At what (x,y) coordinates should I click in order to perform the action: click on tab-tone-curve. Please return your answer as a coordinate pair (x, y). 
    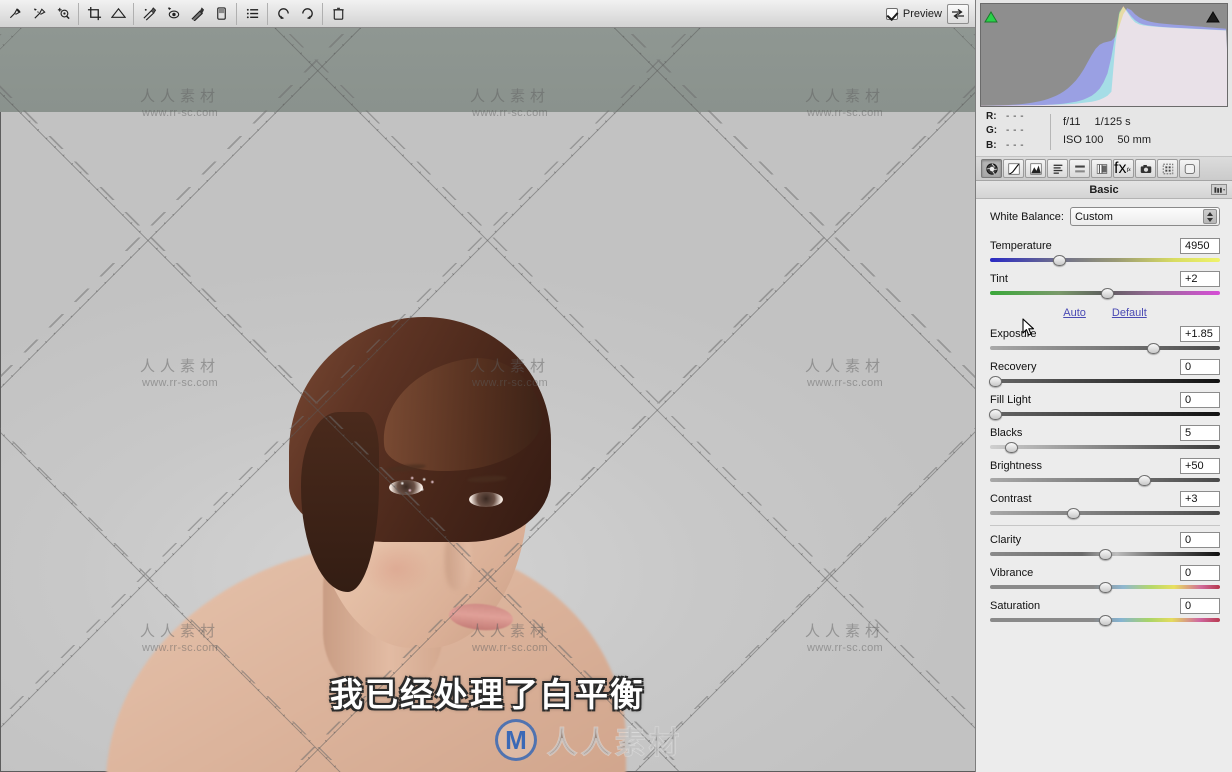
    Looking at the image, I should click on (1013, 168).